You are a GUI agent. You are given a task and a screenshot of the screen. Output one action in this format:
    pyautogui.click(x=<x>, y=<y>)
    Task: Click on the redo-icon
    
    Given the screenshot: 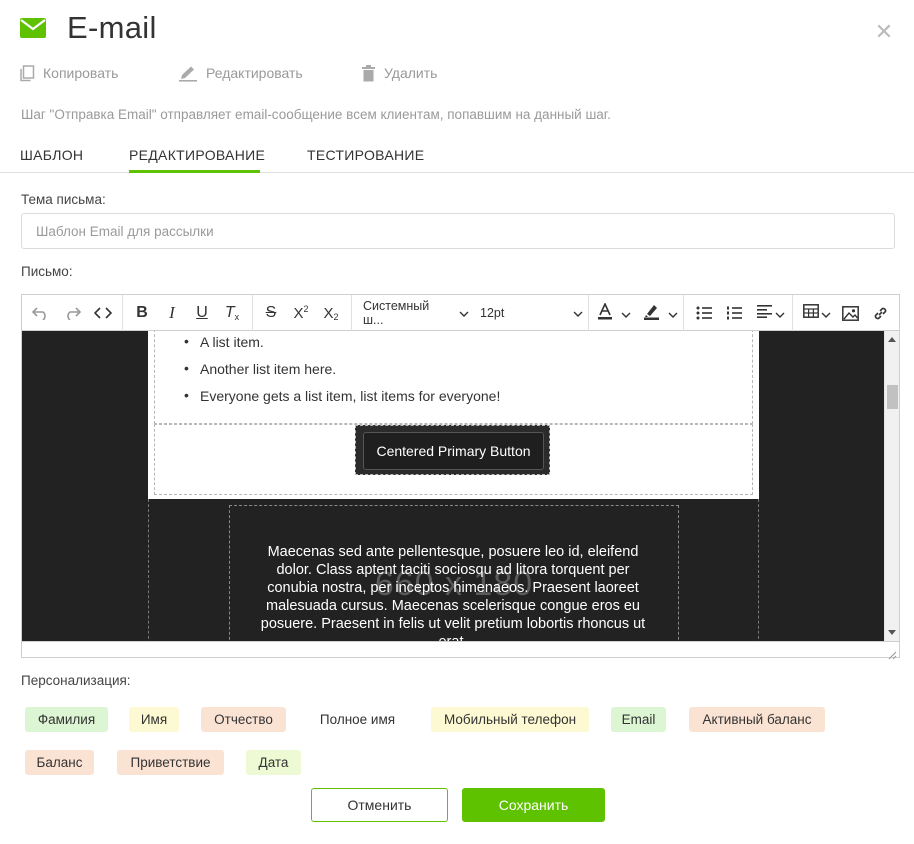 What is the action you would take?
    pyautogui.click(x=72, y=313)
    